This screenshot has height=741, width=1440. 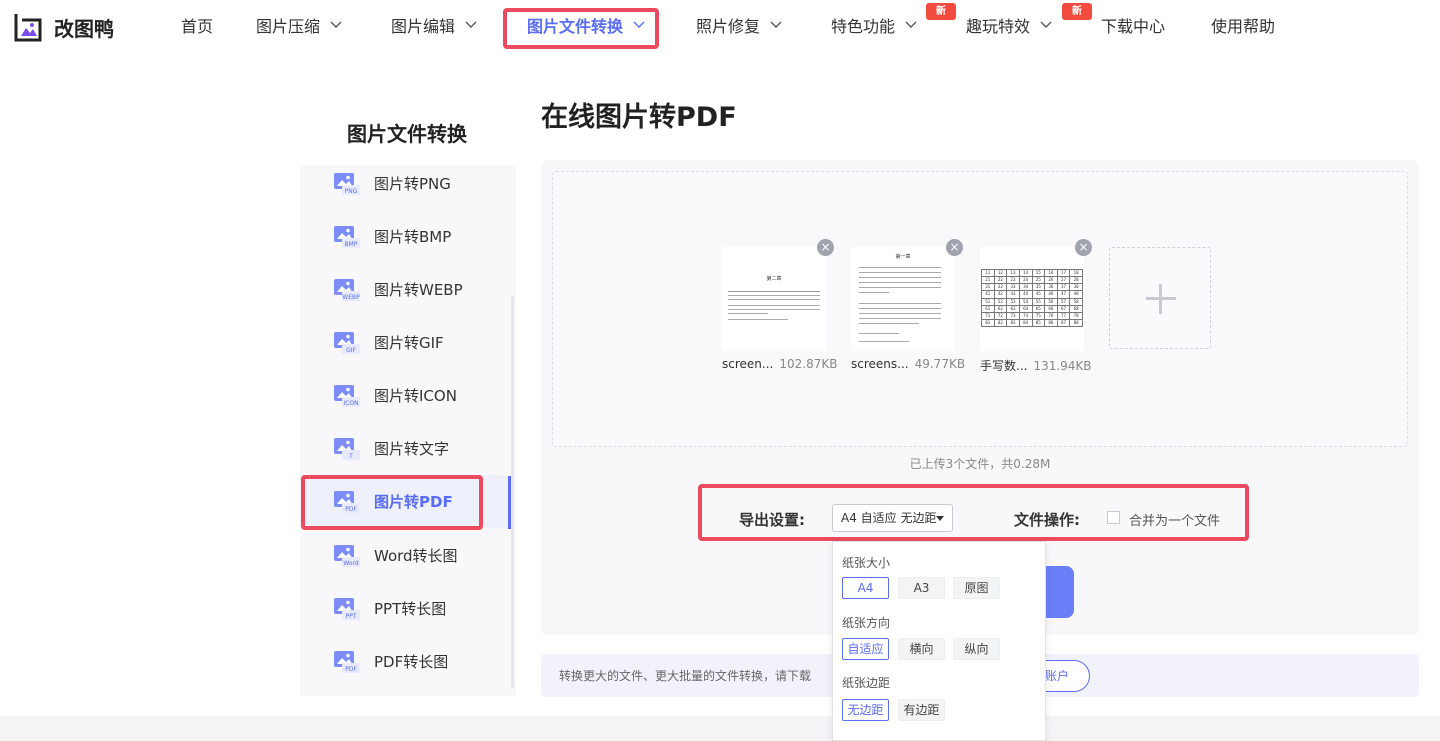 I want to click on grid-cell: 41, so click(x=988, y=295).